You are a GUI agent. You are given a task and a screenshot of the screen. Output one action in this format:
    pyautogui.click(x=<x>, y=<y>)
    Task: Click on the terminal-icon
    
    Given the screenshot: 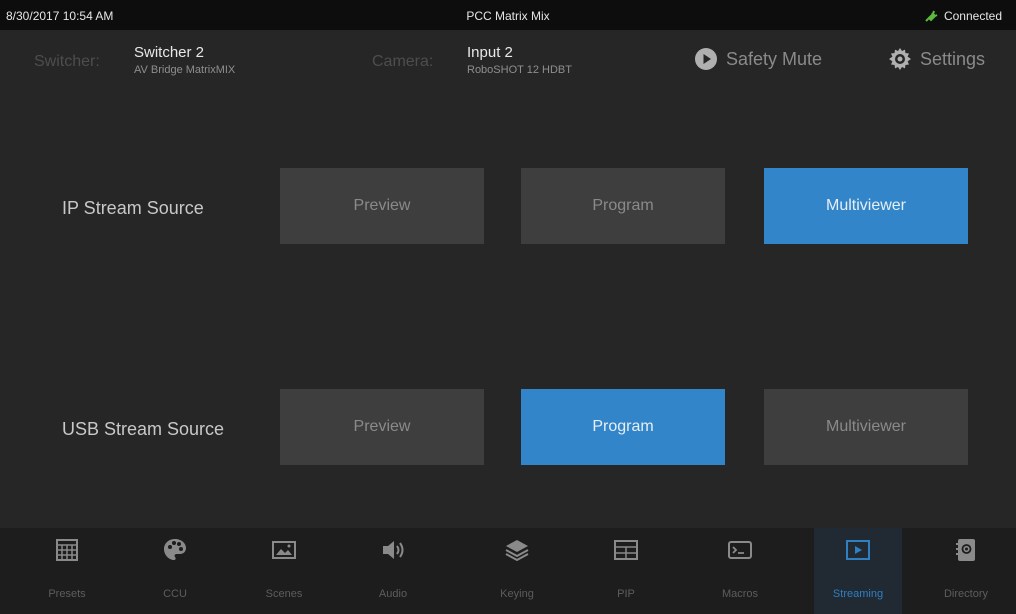 What is the action you would take?
    pyautogui.click(x=740, y=550)
    